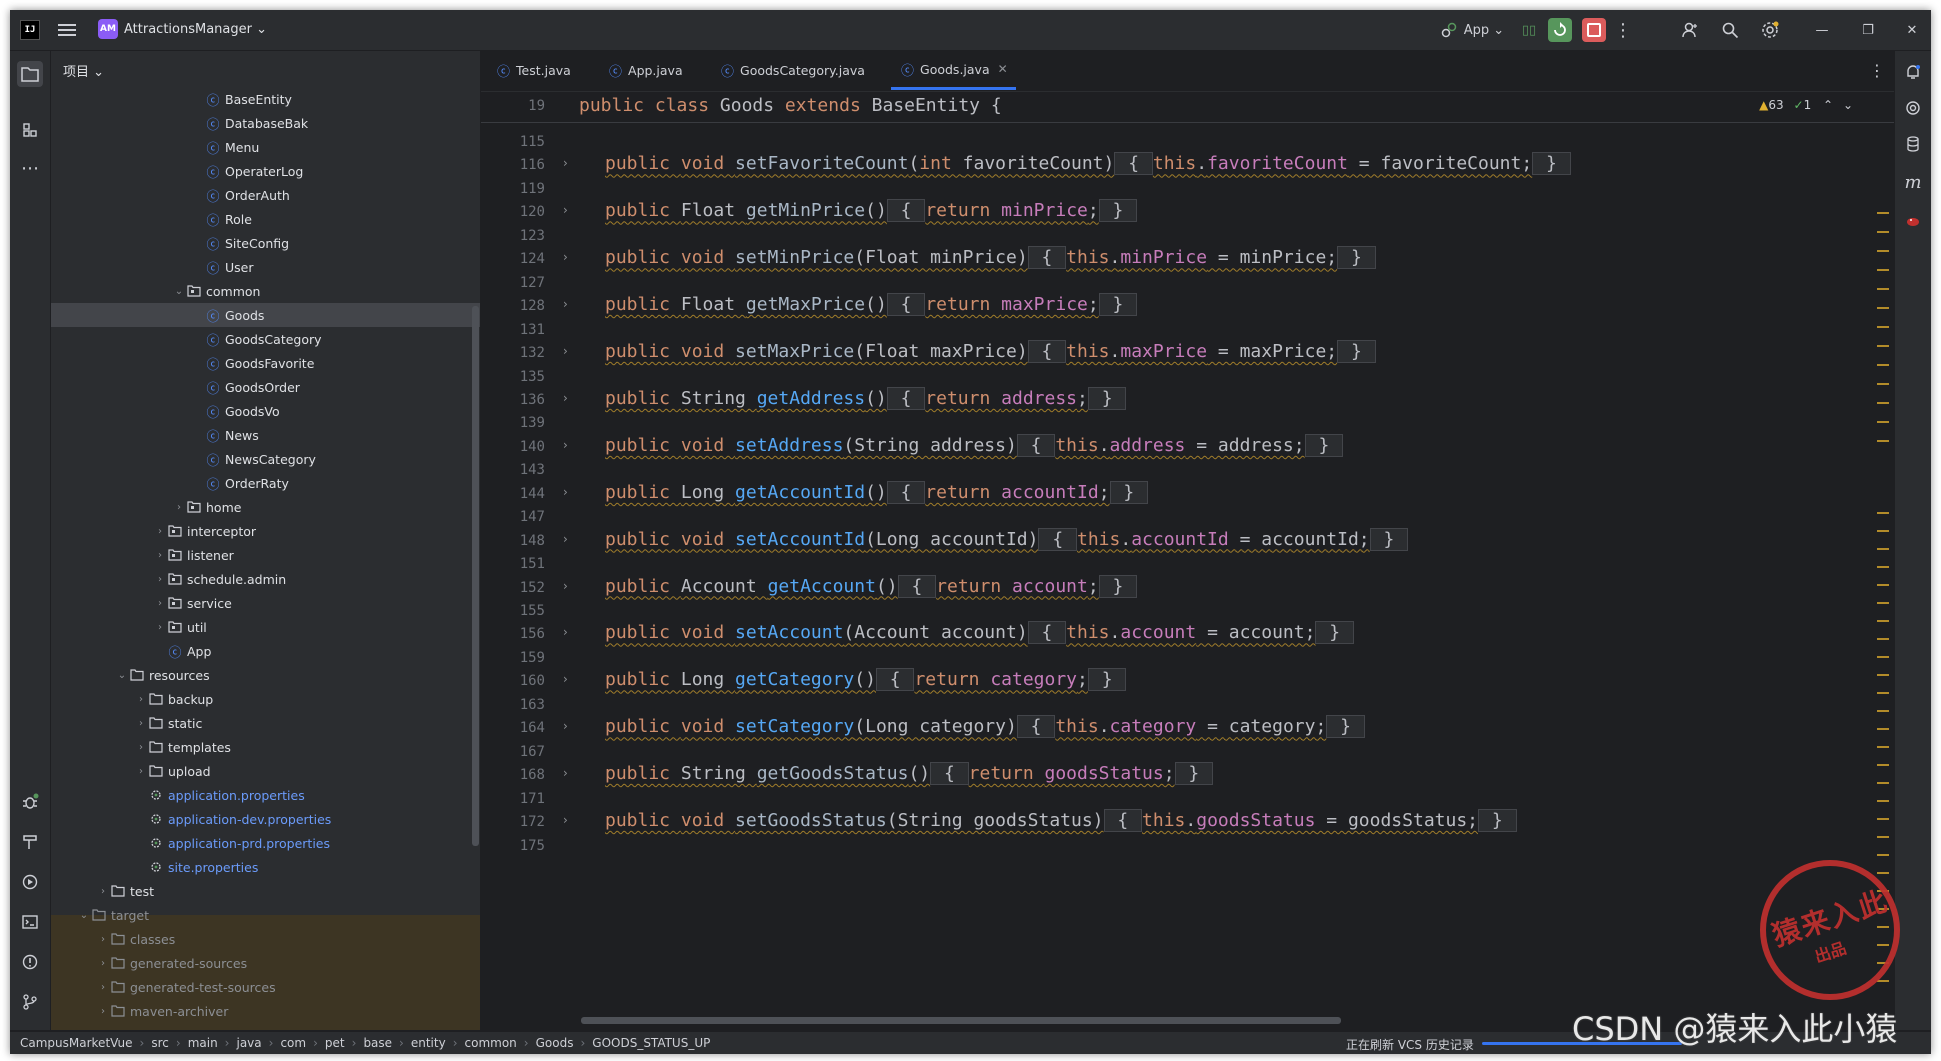  Describe the element at coordinates (265, 267) in the screenshot. I see `tree-item: ⓒ User` at that location.